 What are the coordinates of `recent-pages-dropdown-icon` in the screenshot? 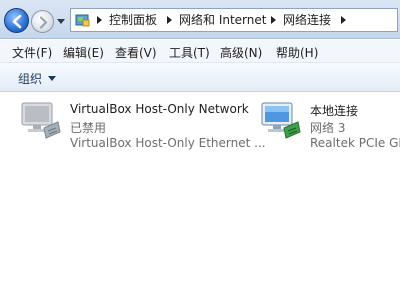 It's located at (61, 21).